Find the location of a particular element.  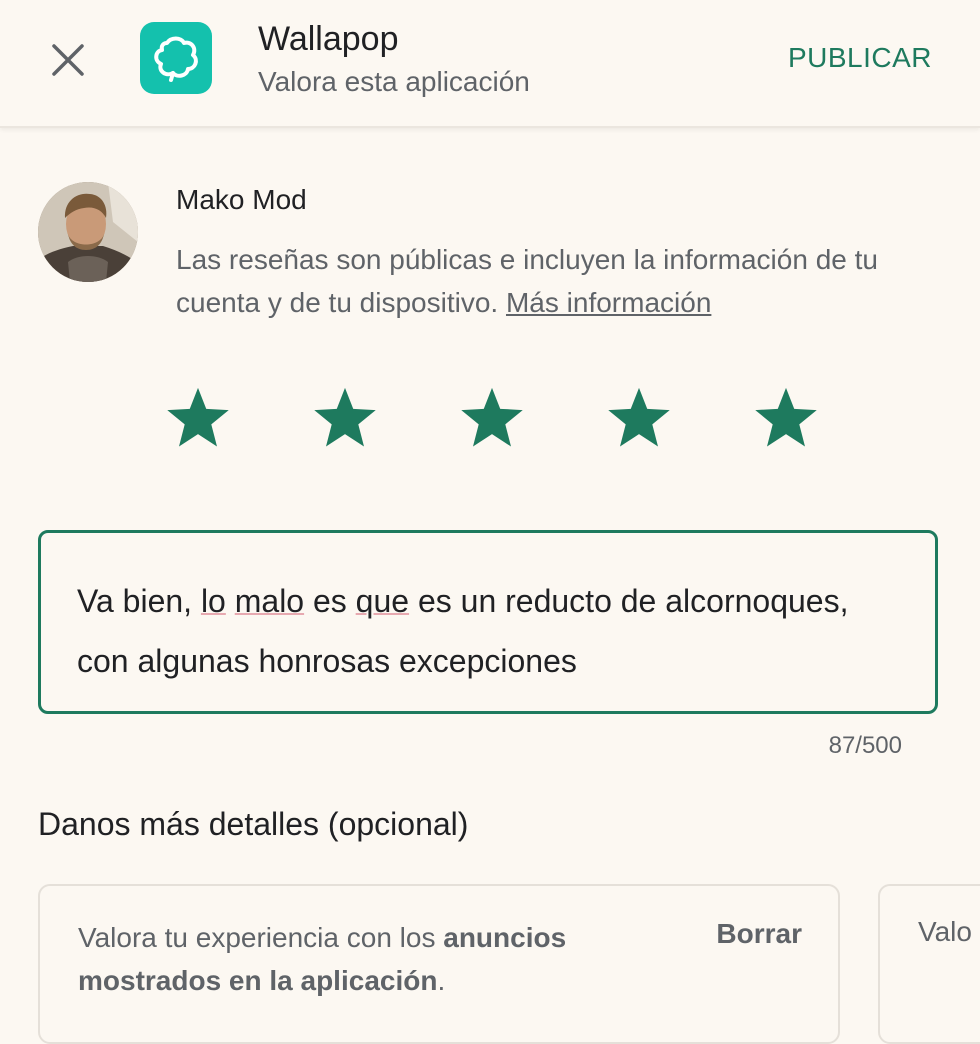

star-rating is located at coordinates (492, 418).